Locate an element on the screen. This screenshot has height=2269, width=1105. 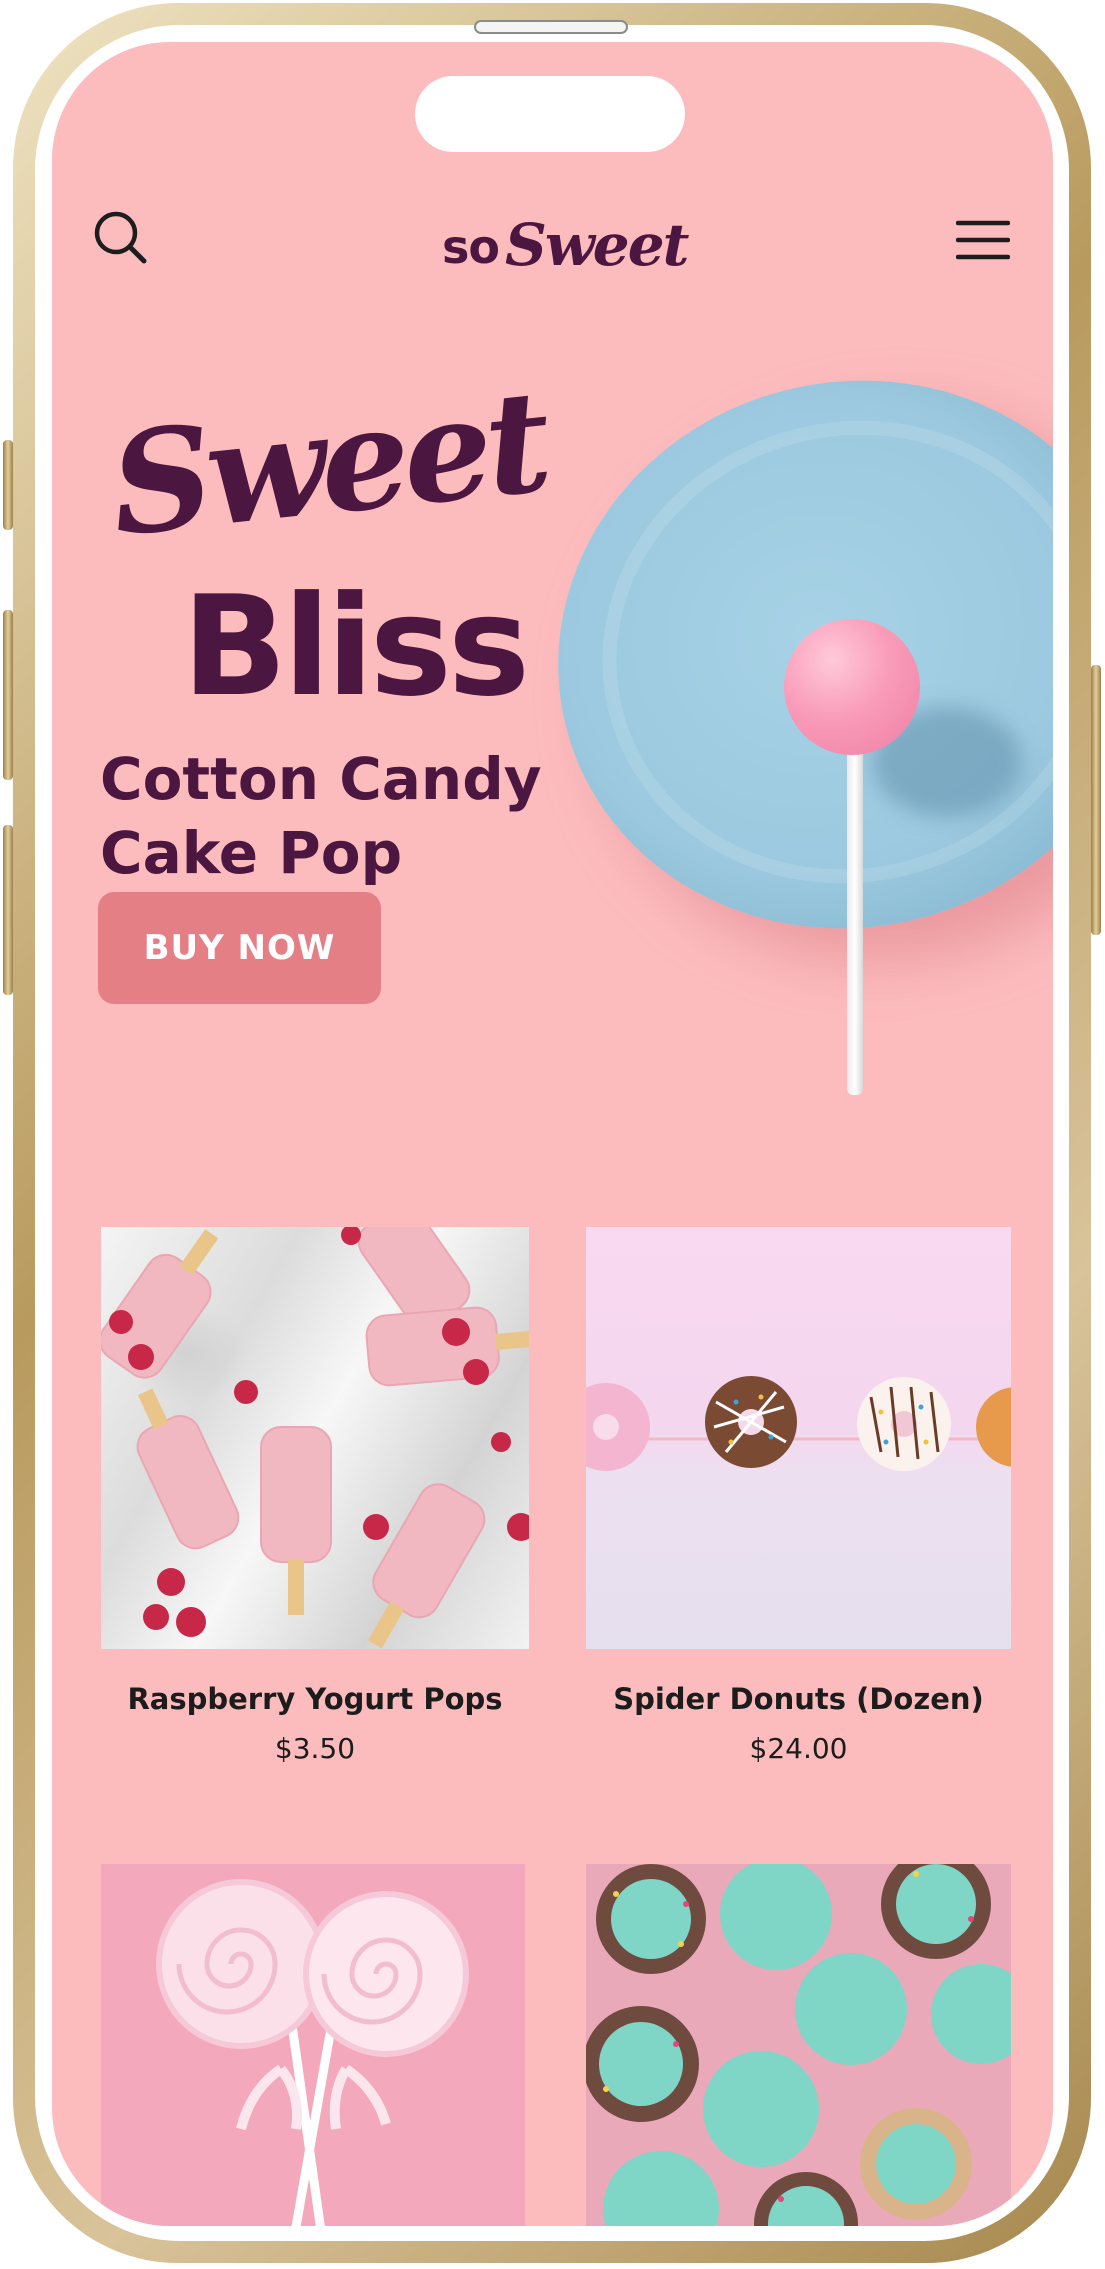
hamburger-menu-icon is located at coordinates (983, 240).